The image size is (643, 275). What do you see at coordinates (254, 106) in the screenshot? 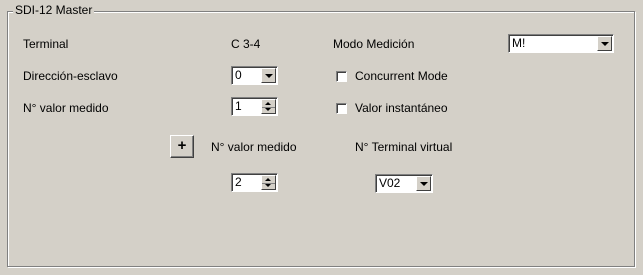
I see `valor-medido-spinner: 1` at bounding box center [254, 106].